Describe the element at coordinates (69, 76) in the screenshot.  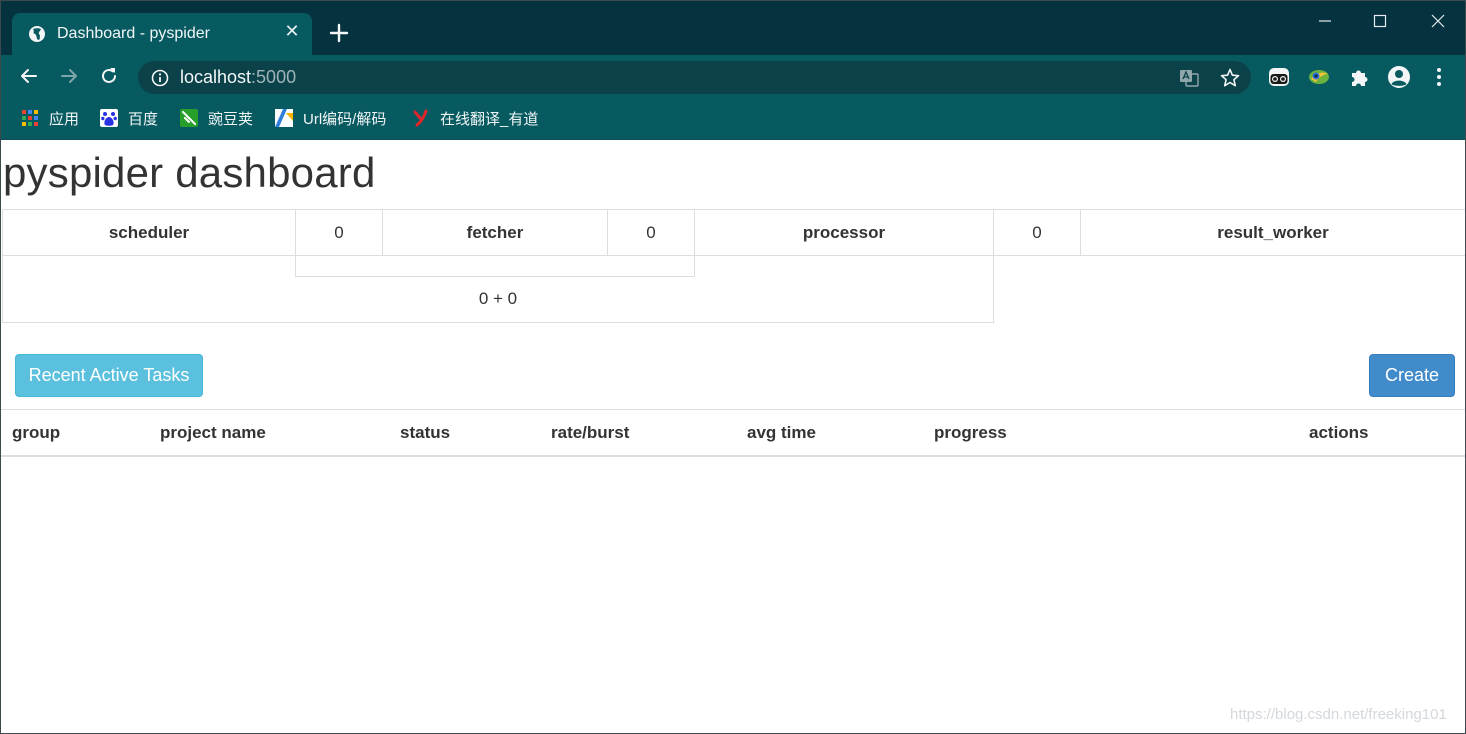
I see `forward-arrow-icon` at that location.